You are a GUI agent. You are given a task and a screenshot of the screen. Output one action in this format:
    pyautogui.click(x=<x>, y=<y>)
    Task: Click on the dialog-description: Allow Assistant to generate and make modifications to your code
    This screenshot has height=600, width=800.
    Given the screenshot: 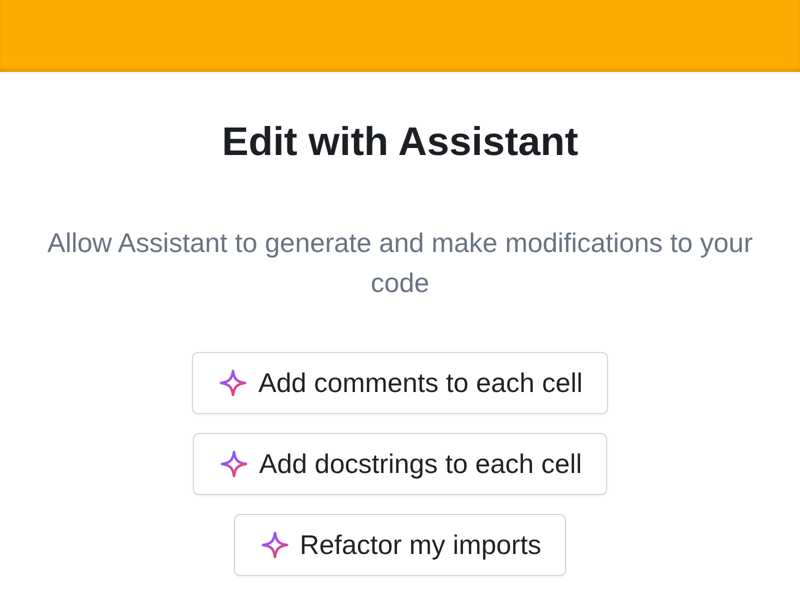 What is the action you would take?
    pyautogui.click(x=400, y=263)
    